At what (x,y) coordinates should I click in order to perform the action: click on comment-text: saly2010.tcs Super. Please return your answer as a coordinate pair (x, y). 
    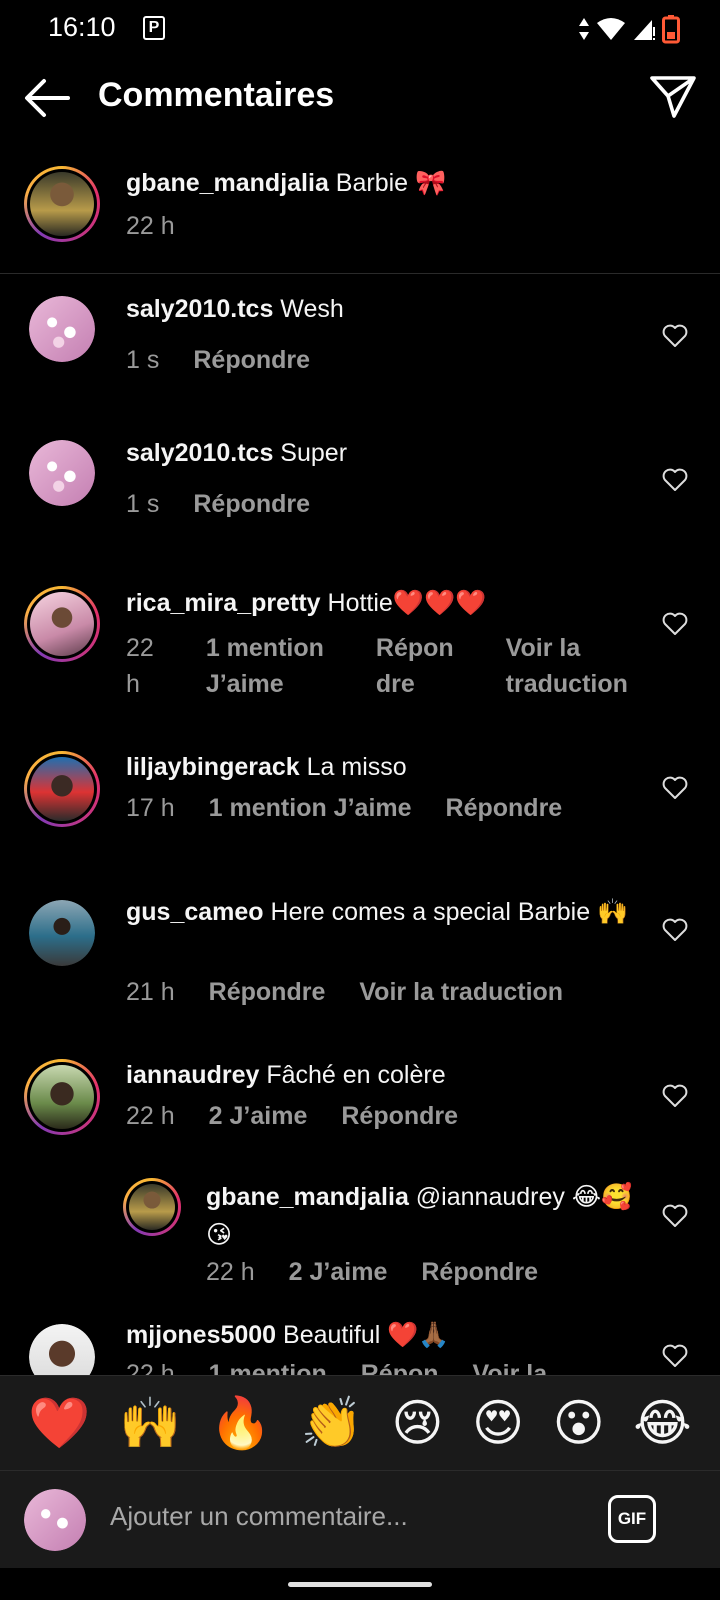
    Looking at the image, I should click on (237, 453).